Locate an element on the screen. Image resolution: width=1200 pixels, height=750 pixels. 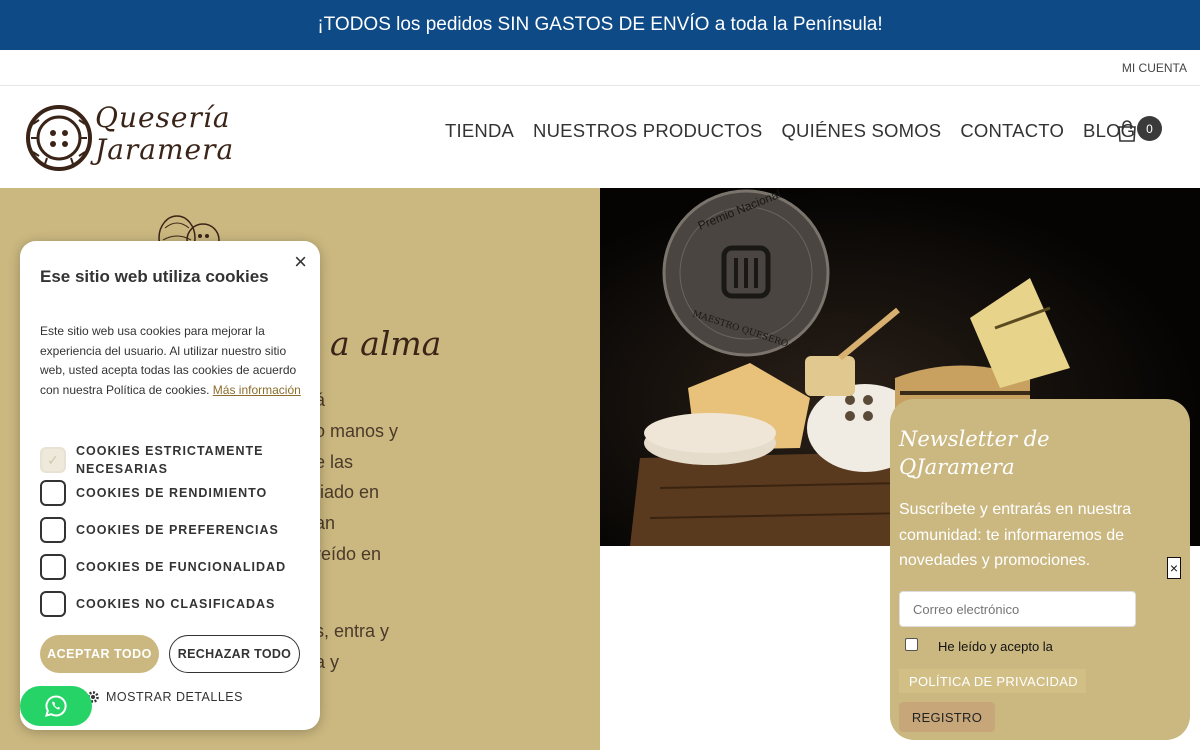
shopping-bag-icon is located at coordinates (1127, 131).